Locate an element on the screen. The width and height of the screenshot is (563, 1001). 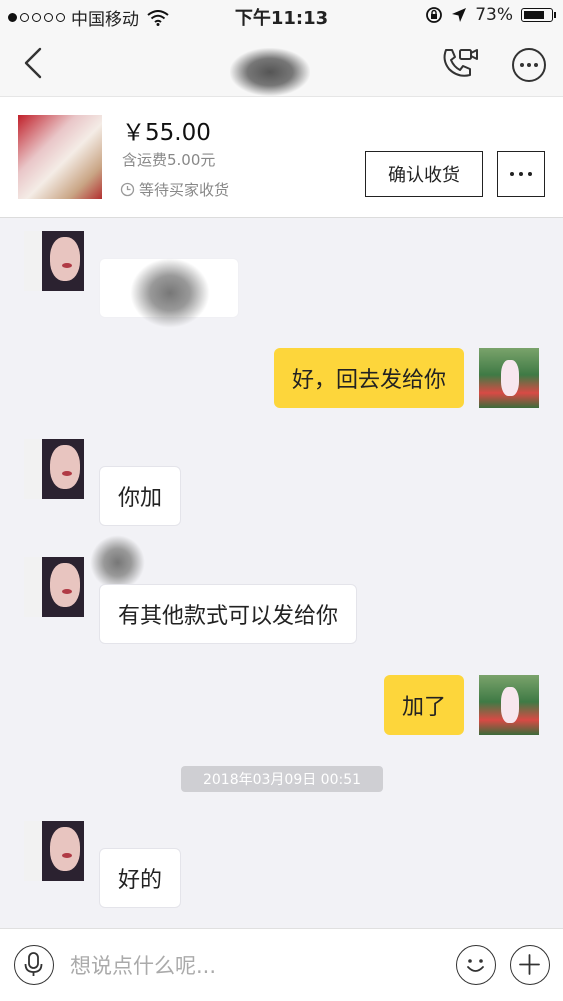
confirm-receipt-button: 确认收货 is located at coordinates (424, 174).